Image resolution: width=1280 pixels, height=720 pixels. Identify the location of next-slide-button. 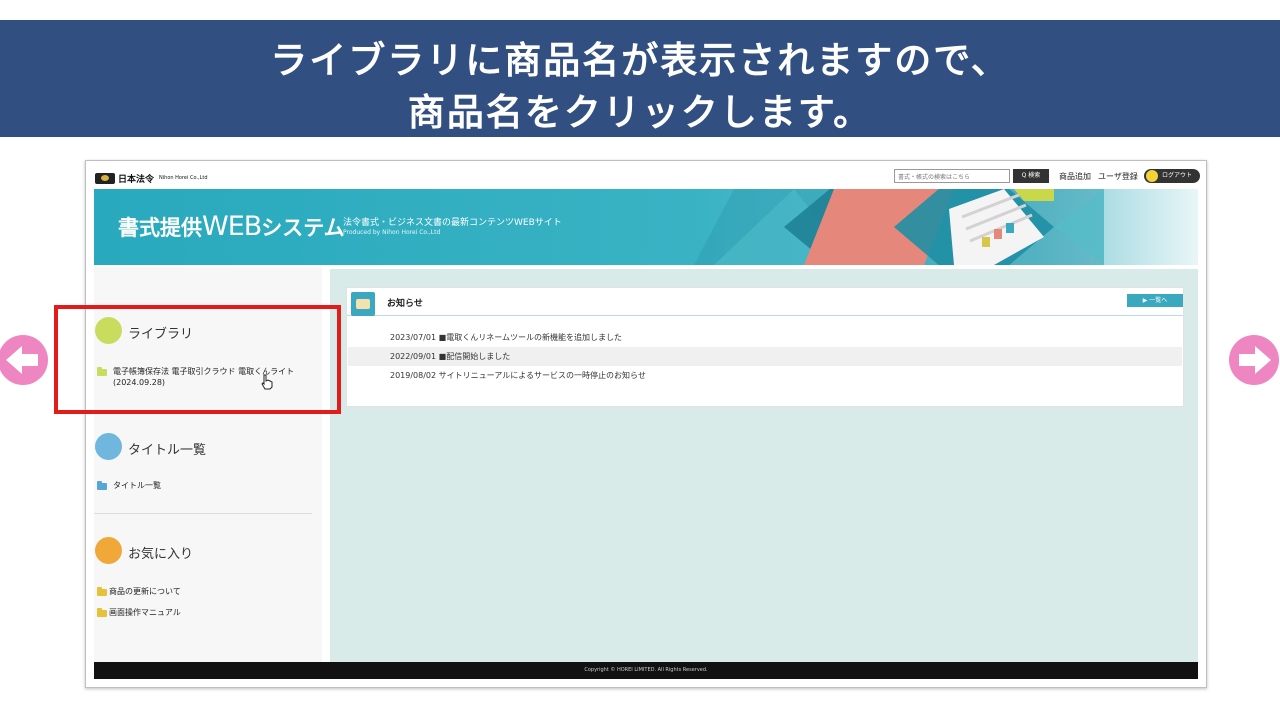
(1254, 360).